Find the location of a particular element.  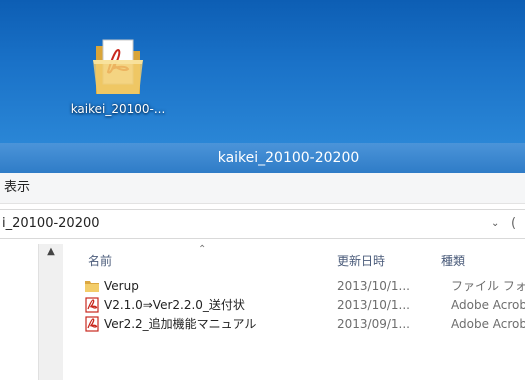

file-row: Verup 2013/10/1... ファイル フォルダー is located at coordinates (301, 286).